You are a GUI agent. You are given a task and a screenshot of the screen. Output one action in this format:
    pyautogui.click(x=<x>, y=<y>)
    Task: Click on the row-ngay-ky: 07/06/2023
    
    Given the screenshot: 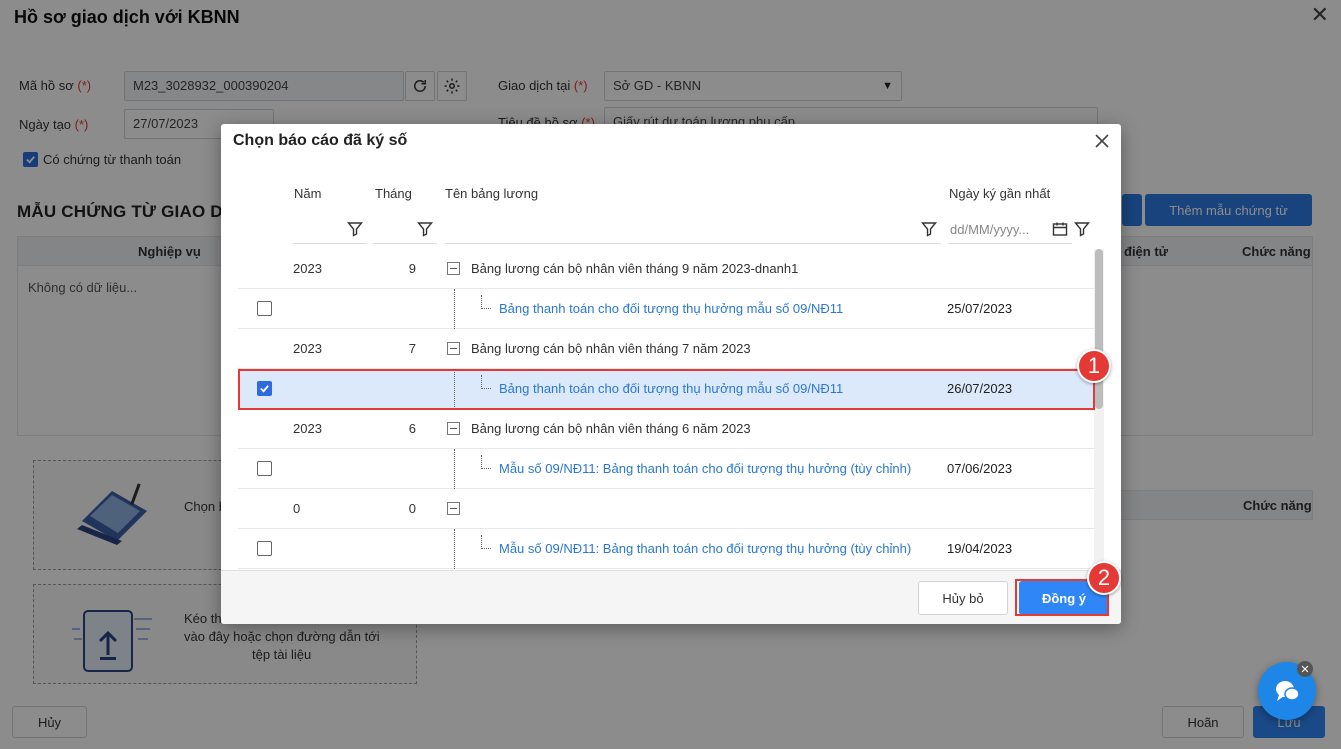 What is the action you would take?
    pyautogui.click(x=980, y=468)
    